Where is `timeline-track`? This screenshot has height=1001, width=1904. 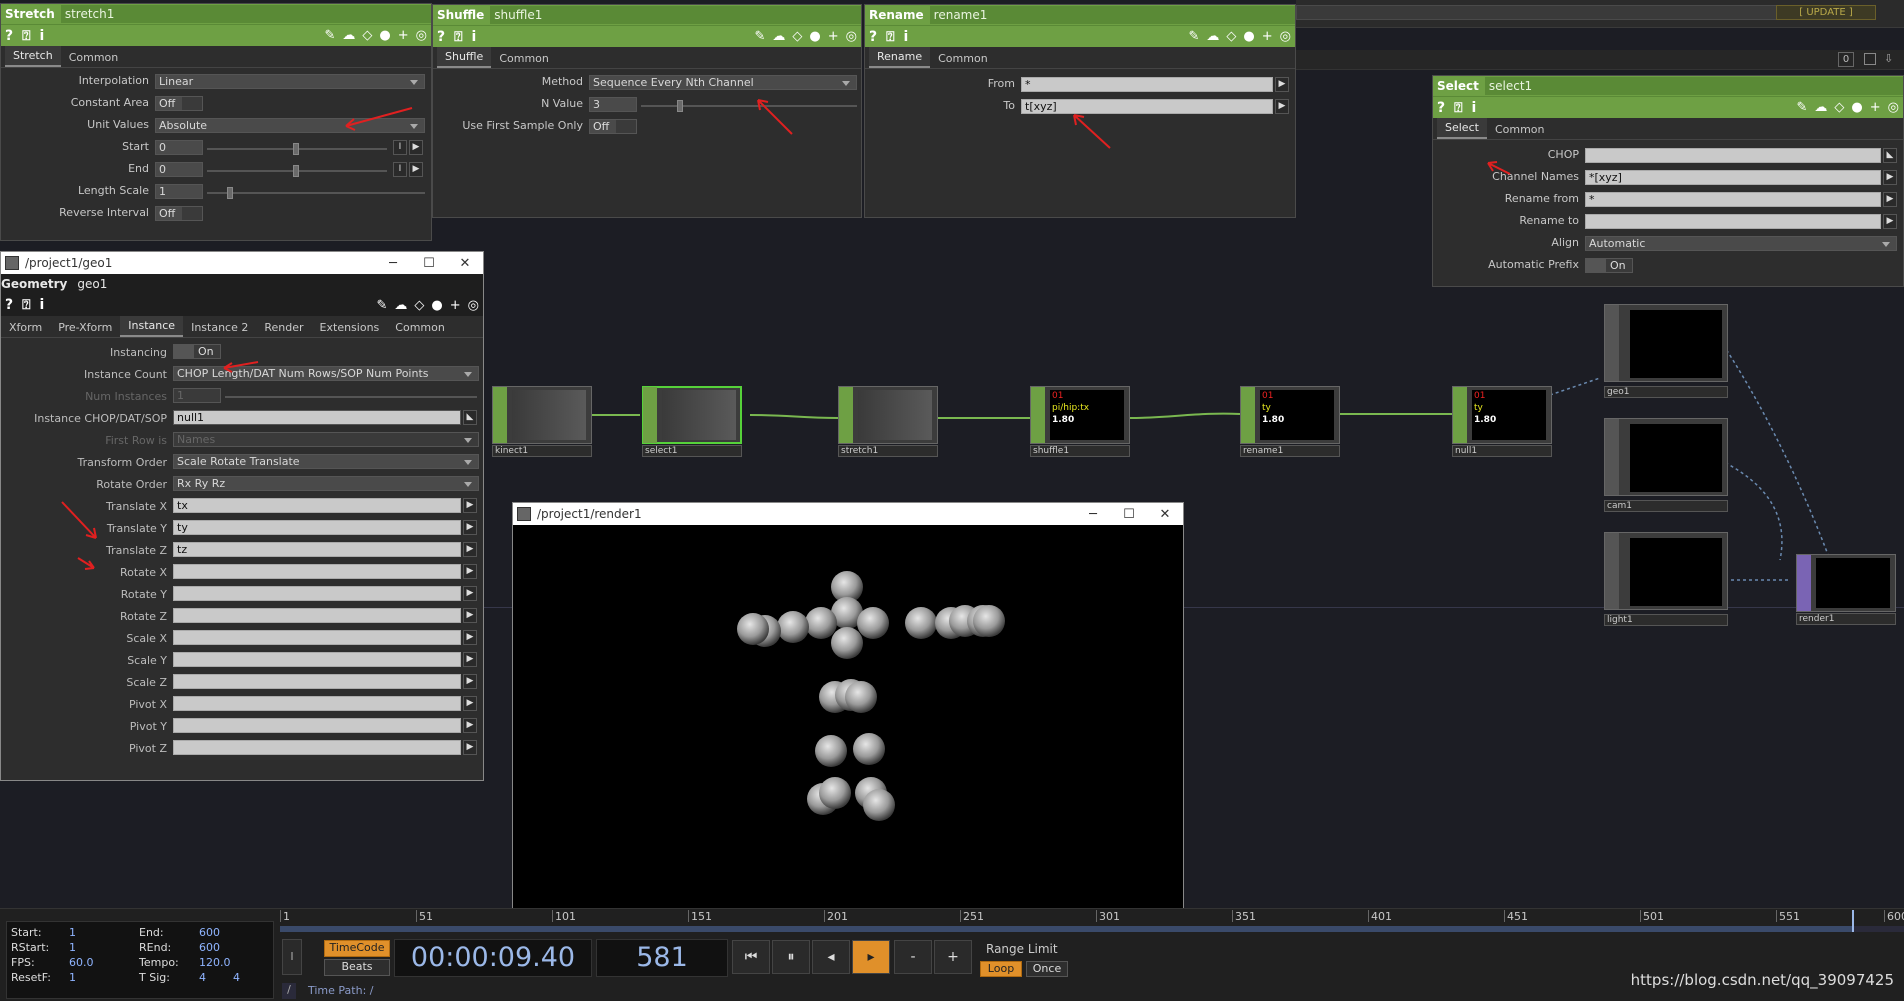 timeline-track is located at coordinates (1092, 921).